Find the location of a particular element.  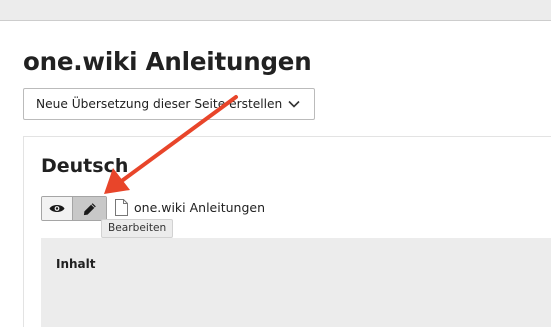

edit-tooltip: Bearbeiten is located at coordinates (137, 228).